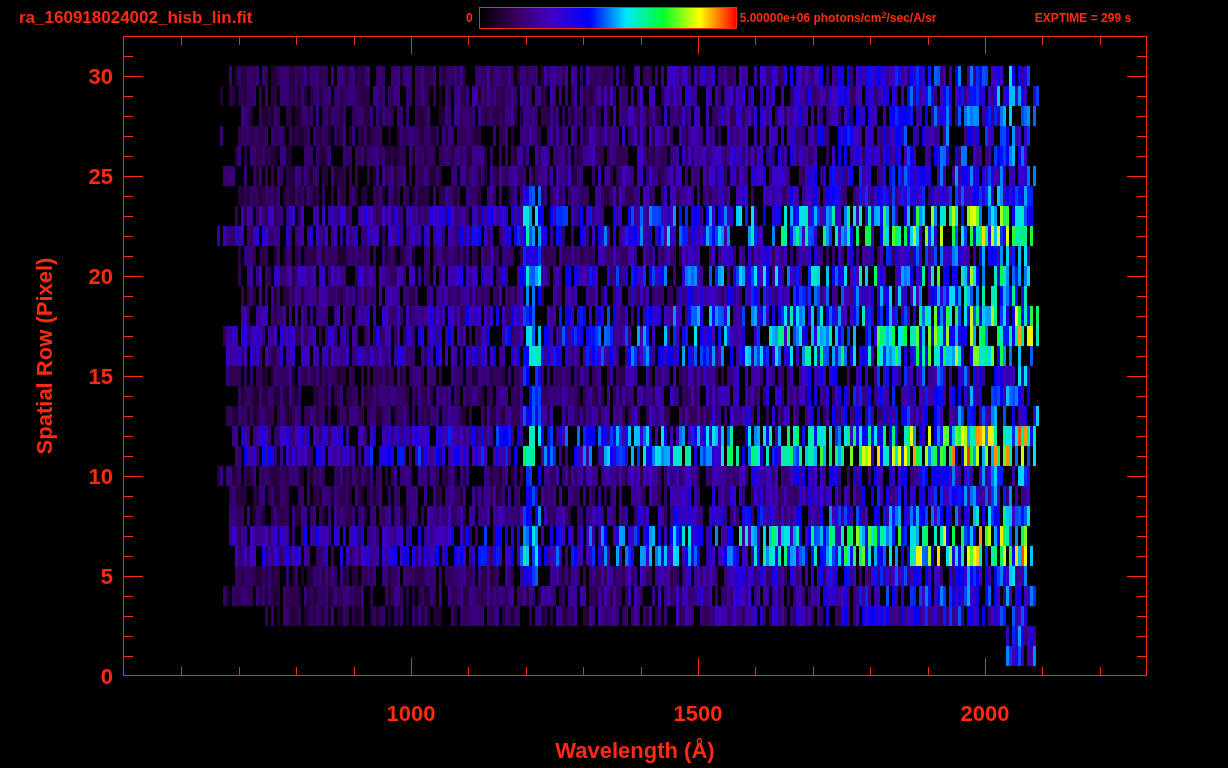  I want to click on y-tick-label: 15, so click(100, 376).